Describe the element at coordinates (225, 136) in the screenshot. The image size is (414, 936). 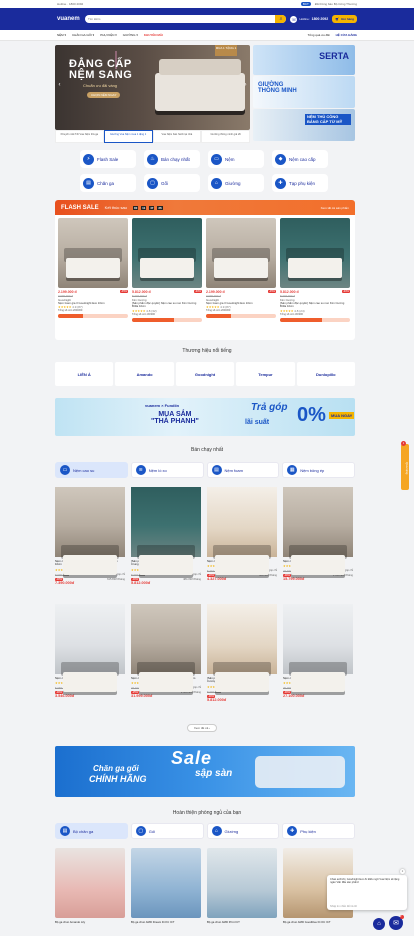
I see `hero-tab: Giường thông minh giá tốt` at that location.